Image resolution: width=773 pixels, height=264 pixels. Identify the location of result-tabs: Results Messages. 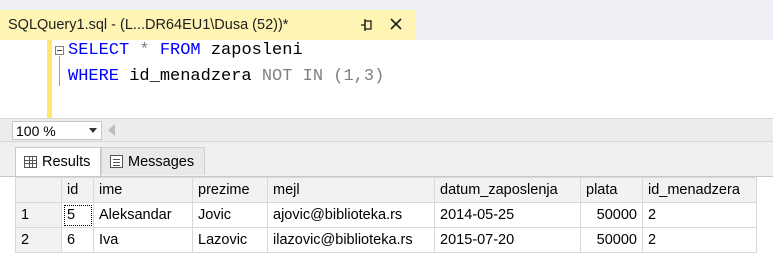
(386, 159).